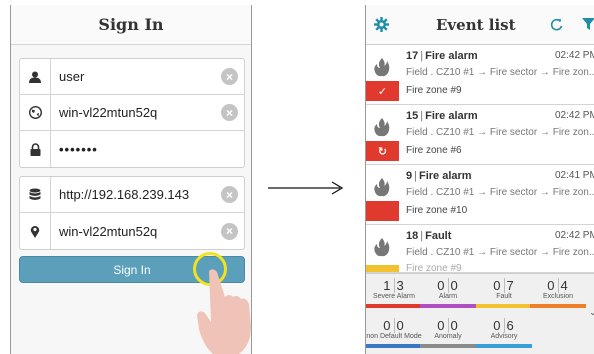 The height and width of the screenshot is (354, 594). Describe the element at coordinates (412, 56) in the screenshot. I see `event-number: 17` at that location.